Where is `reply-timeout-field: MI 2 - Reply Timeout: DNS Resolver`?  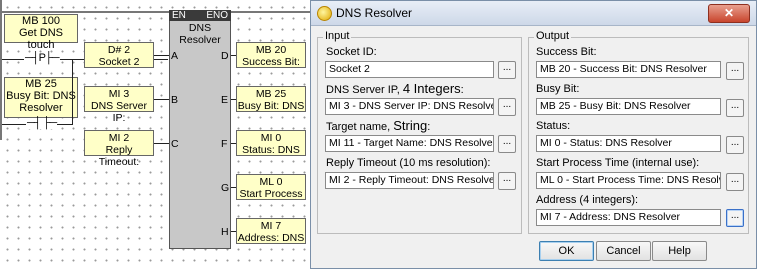 reply-timeout-field: MI 2 - Reply Timeout: DNS Resolver is located at coordinates (409, 180).